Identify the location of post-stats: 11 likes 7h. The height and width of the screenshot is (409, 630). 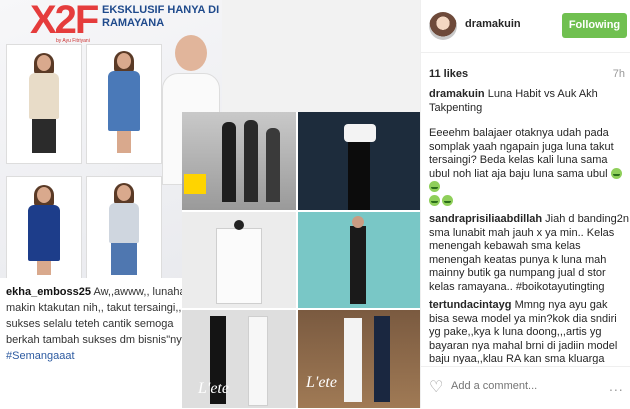
(527, 74).